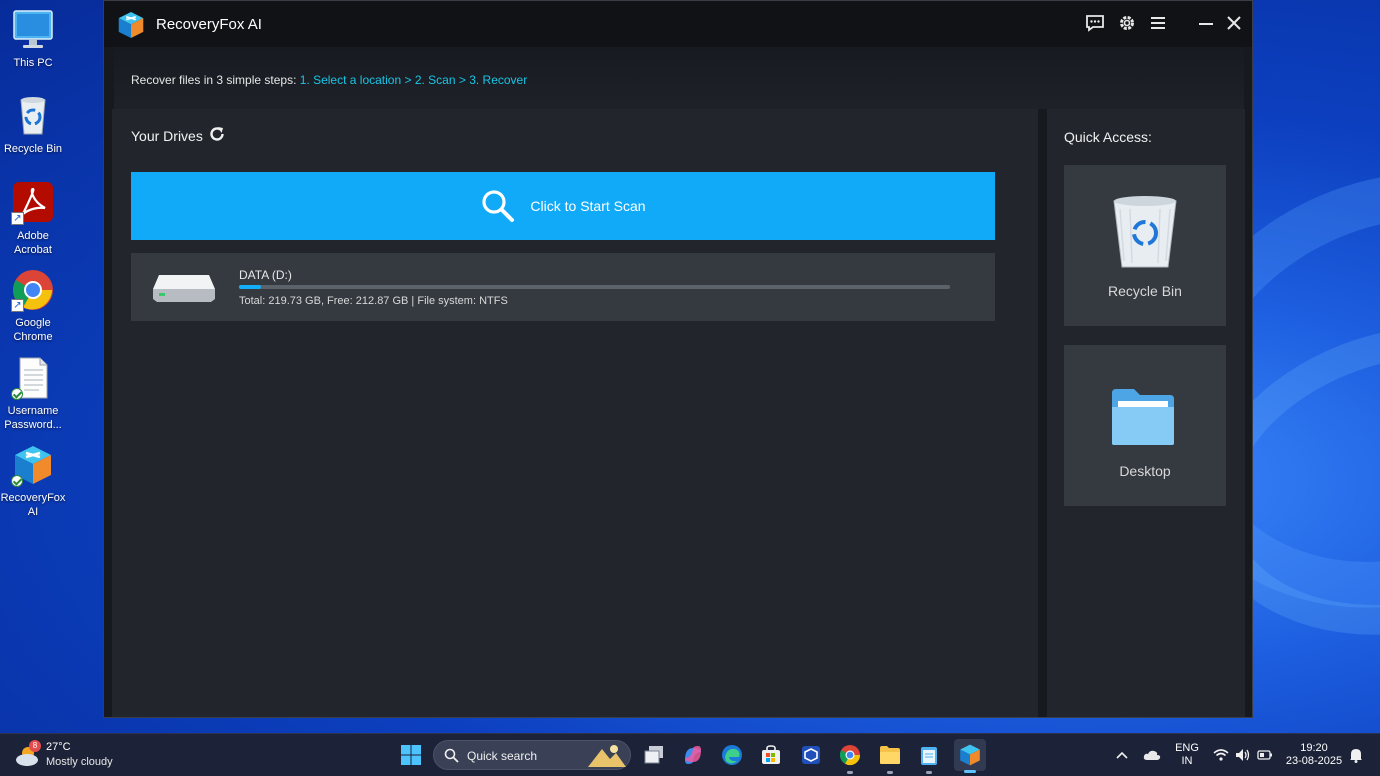 The height and width of the screenshot is (776, 1380). I want to click on acrobat-icon: ↗, so click(33, 203).